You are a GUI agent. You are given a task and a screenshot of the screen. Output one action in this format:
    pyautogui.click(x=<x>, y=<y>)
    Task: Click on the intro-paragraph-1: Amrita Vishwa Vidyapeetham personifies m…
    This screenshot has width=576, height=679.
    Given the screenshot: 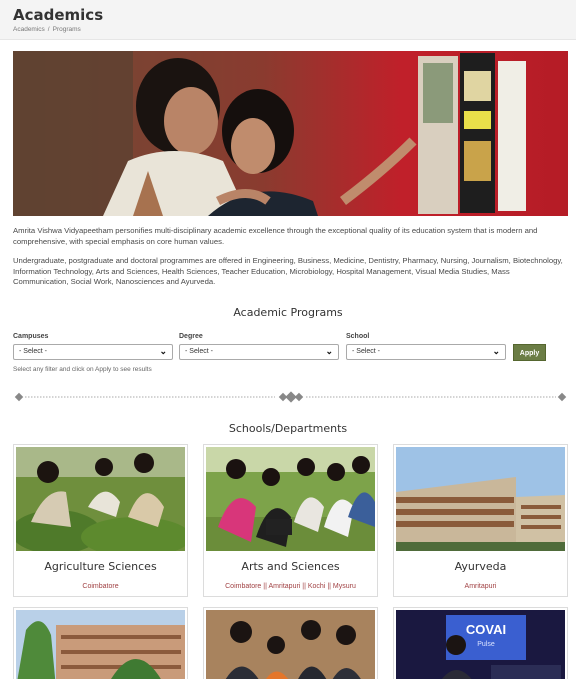 What is the action you would take?
    pyautogui.click(x=275, y=236)
    